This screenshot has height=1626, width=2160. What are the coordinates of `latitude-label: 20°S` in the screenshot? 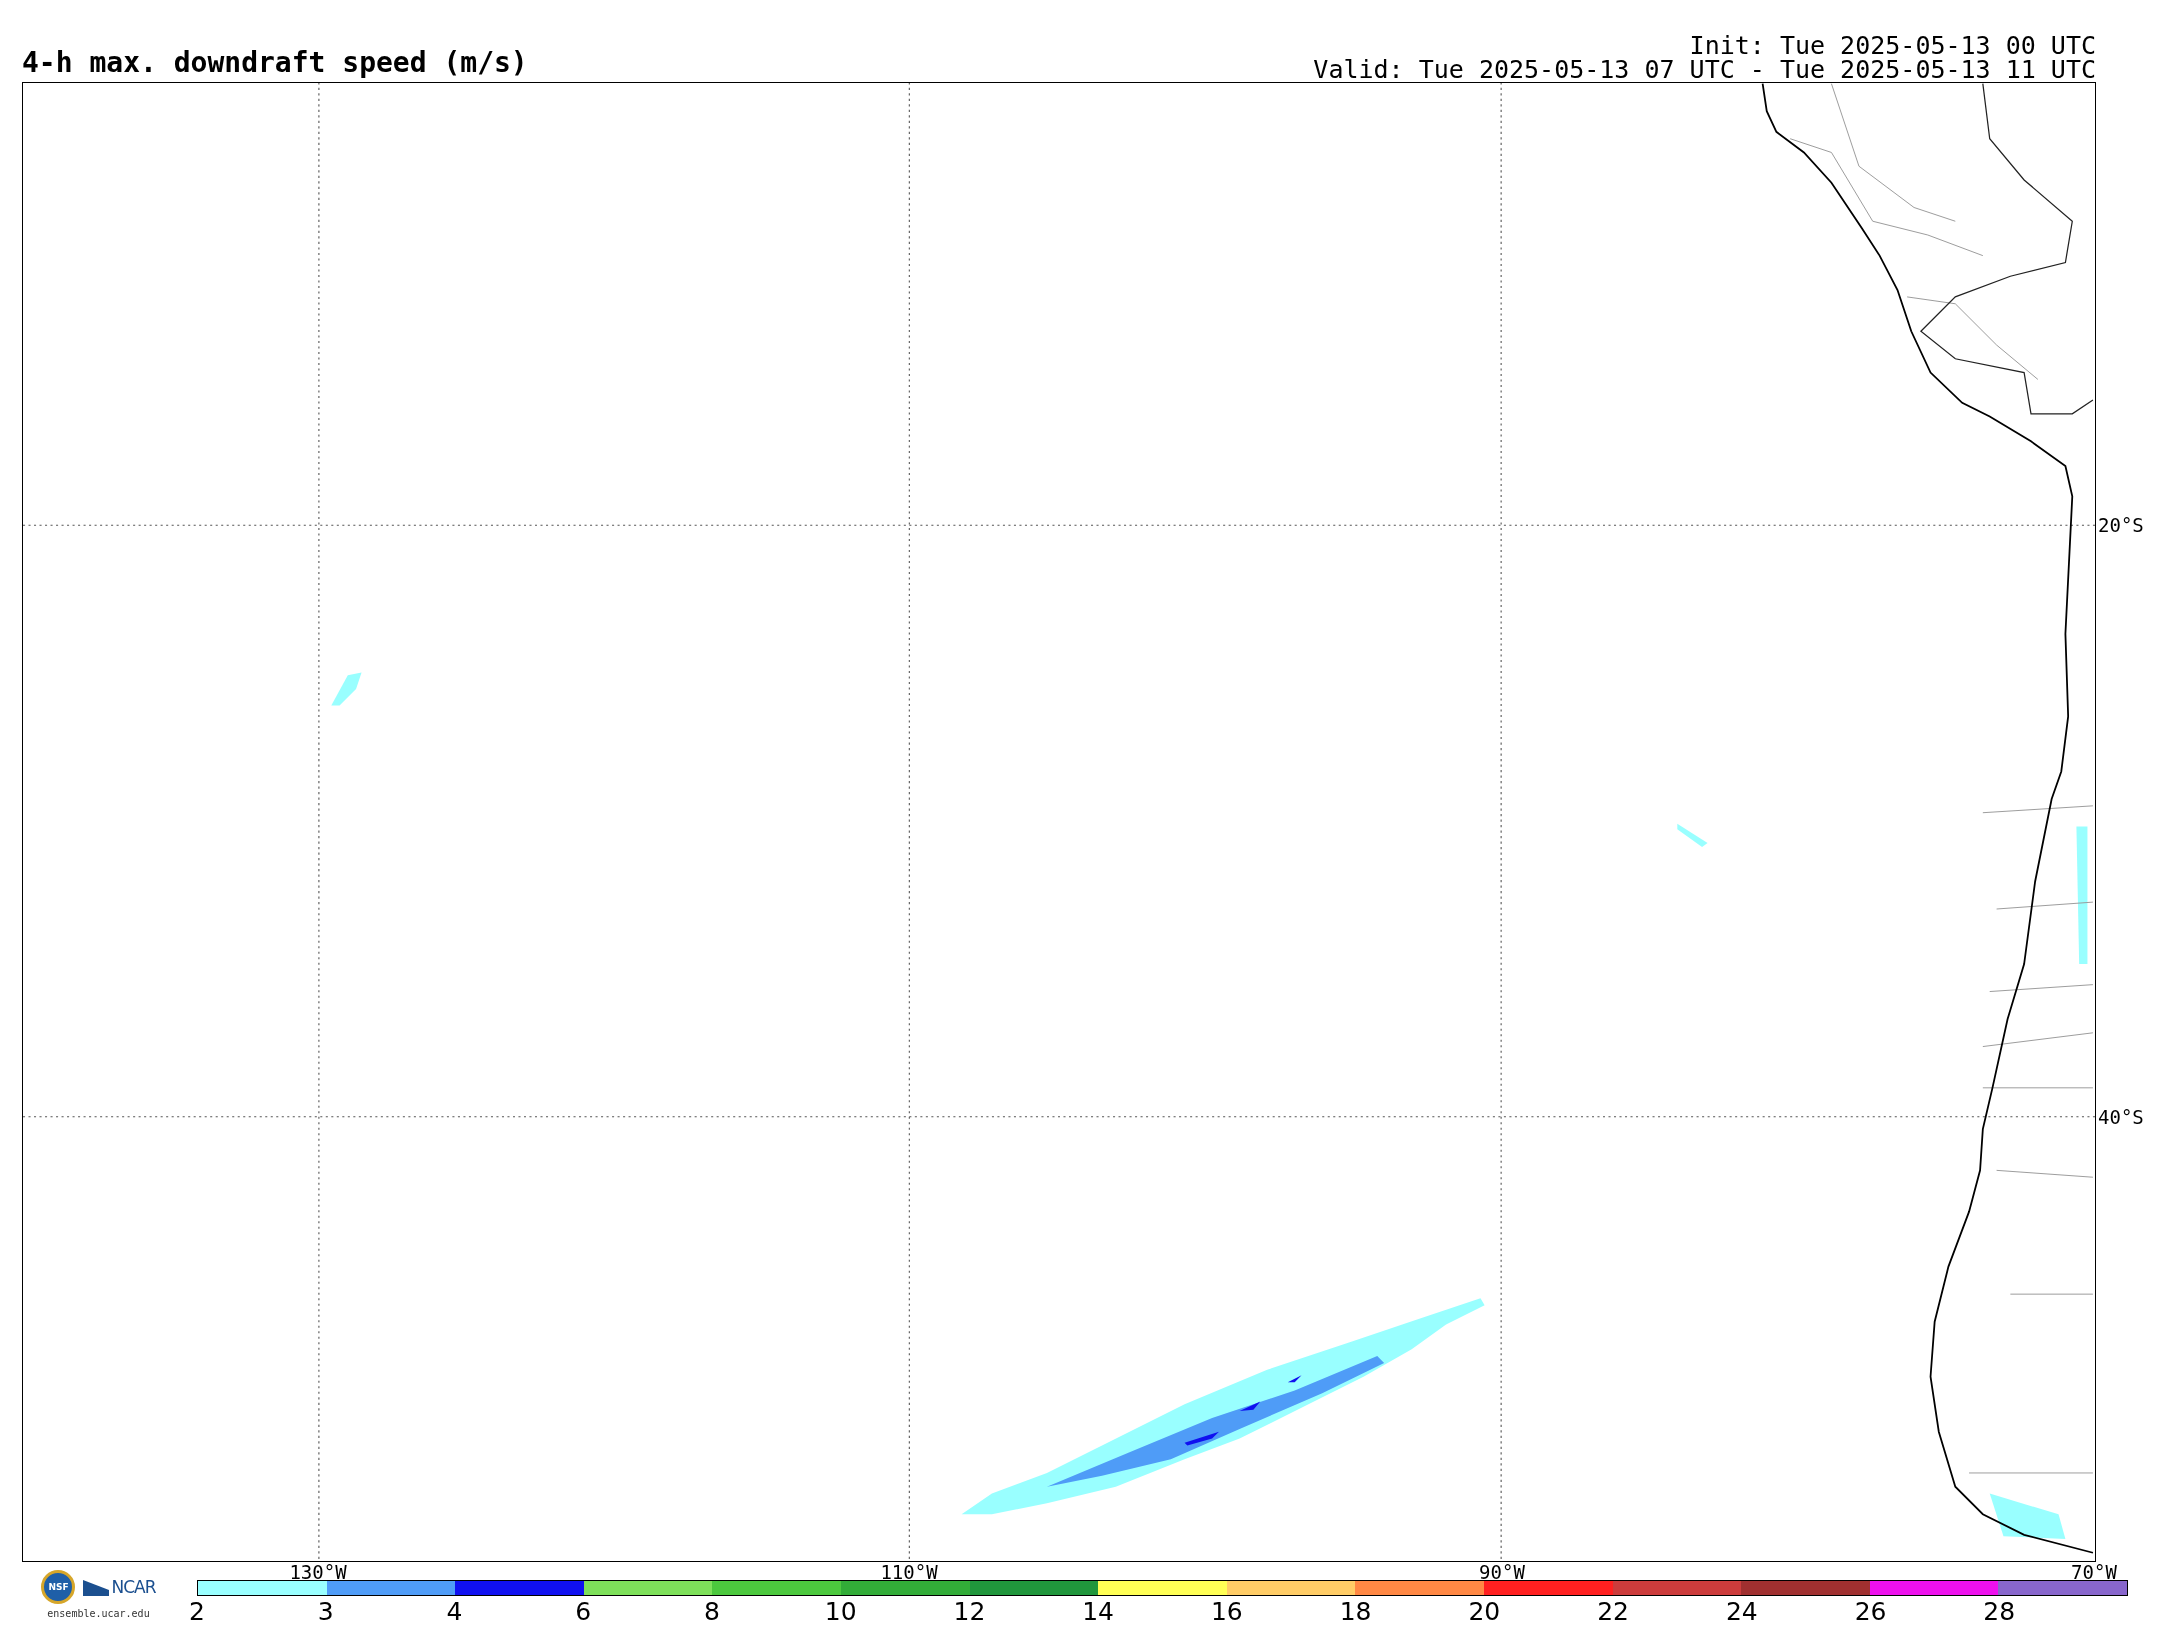 It's located at (2121, 525).